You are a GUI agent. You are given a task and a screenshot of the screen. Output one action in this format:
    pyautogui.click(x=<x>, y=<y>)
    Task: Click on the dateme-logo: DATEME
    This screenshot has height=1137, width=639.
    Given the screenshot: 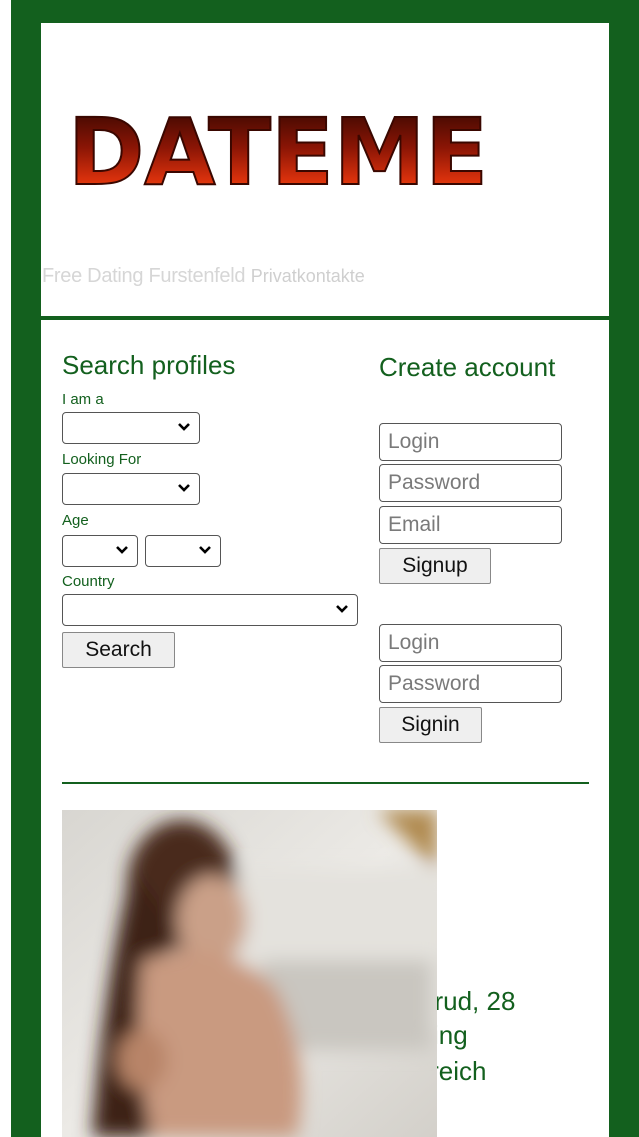 What is the action you would take?
    pyautogui.click(x=279, y=146)
    